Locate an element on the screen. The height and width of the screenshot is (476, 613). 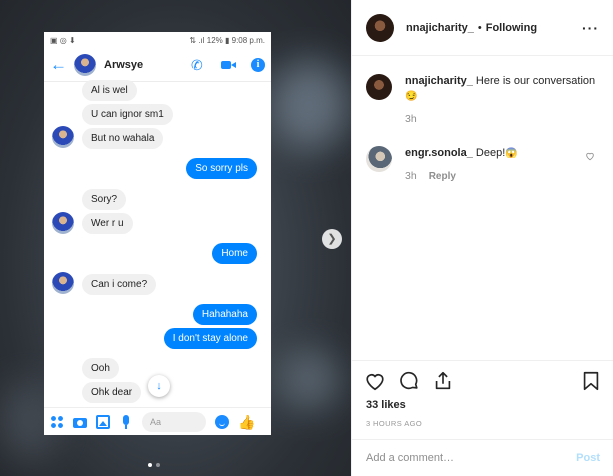
more-options-icon: ··· is located at coordinates (590, 28).